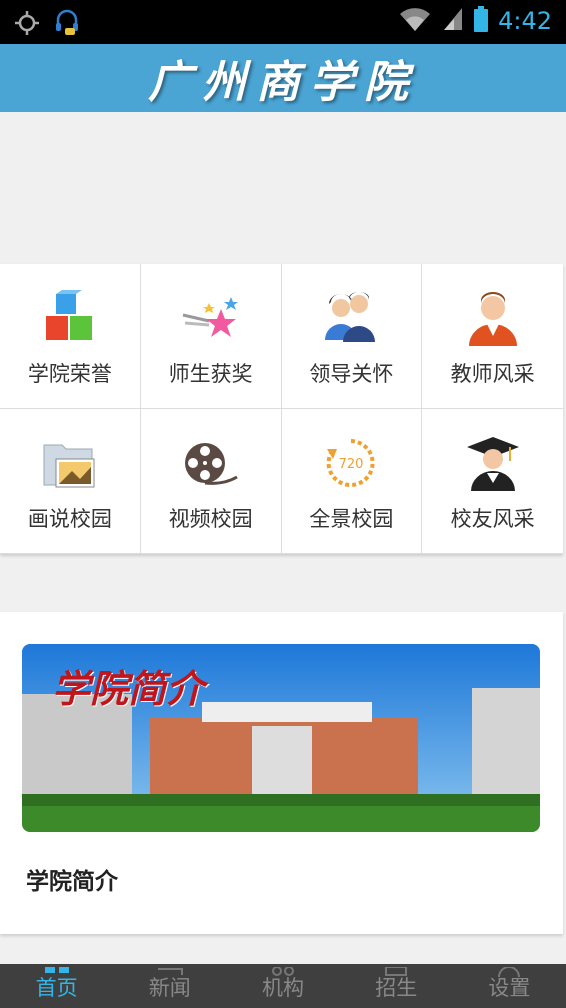 The width and height of the screenshot is (566, 1008). I want to click on admissions-icon, so click(396, 970).